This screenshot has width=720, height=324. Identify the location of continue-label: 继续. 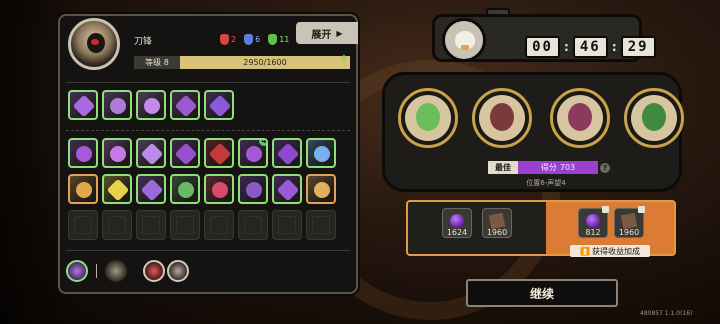
(541, 293).